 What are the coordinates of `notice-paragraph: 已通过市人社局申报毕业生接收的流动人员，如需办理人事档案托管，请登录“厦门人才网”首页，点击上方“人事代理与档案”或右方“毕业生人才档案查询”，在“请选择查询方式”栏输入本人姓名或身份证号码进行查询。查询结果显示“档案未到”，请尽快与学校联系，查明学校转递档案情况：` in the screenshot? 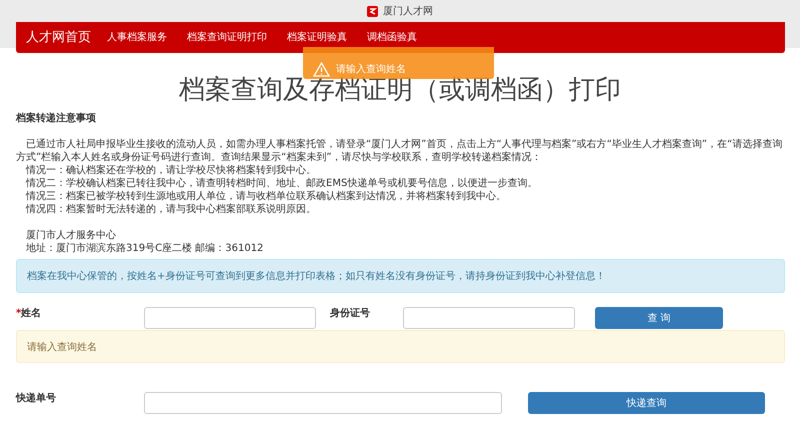 It's located at (400, 151).